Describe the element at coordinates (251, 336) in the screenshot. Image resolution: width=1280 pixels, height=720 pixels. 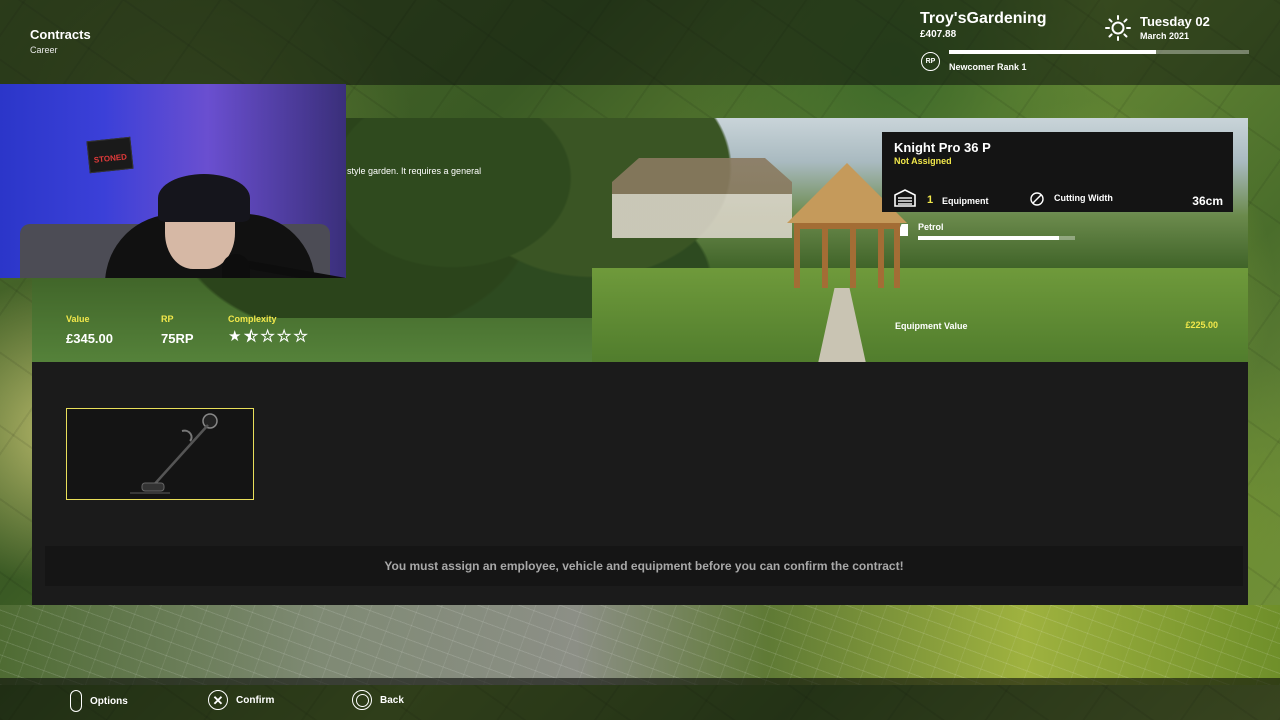
I see `star-half-icon: ★` at that location.